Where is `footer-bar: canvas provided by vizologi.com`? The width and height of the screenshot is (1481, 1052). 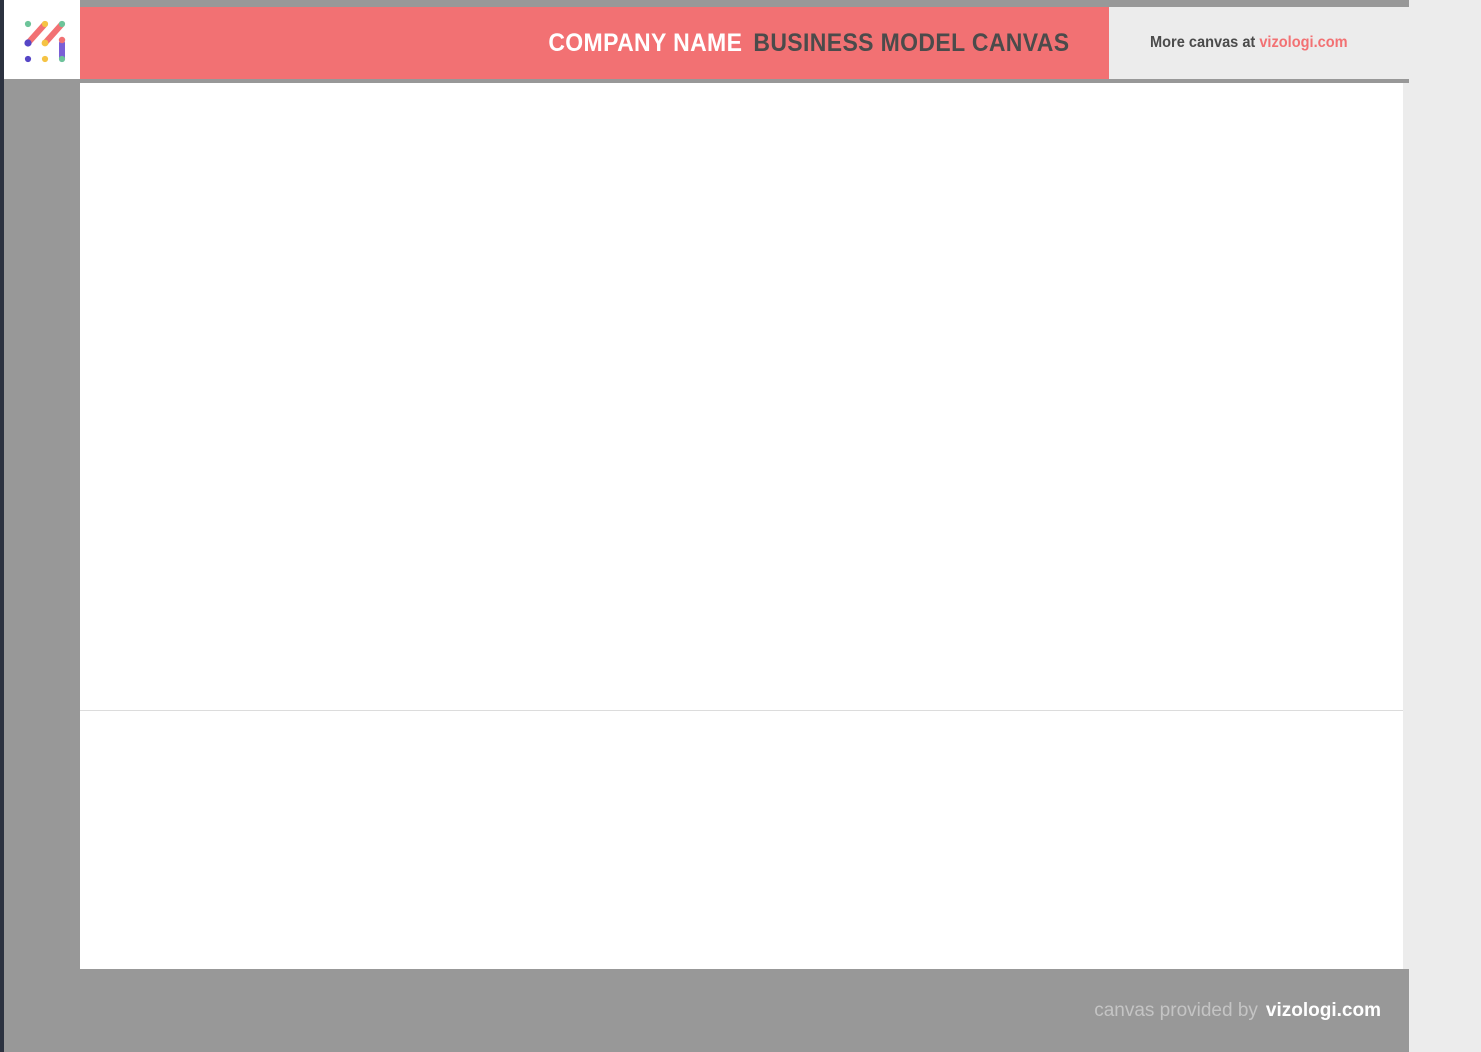 footer-bar: canvas provided by vizologi.com is located at coordinates (704, 1010).